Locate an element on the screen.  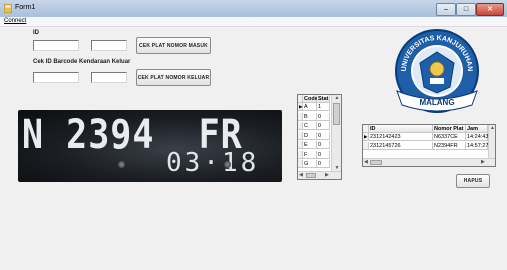
id-label: ID is located at coordinates (36, 33).